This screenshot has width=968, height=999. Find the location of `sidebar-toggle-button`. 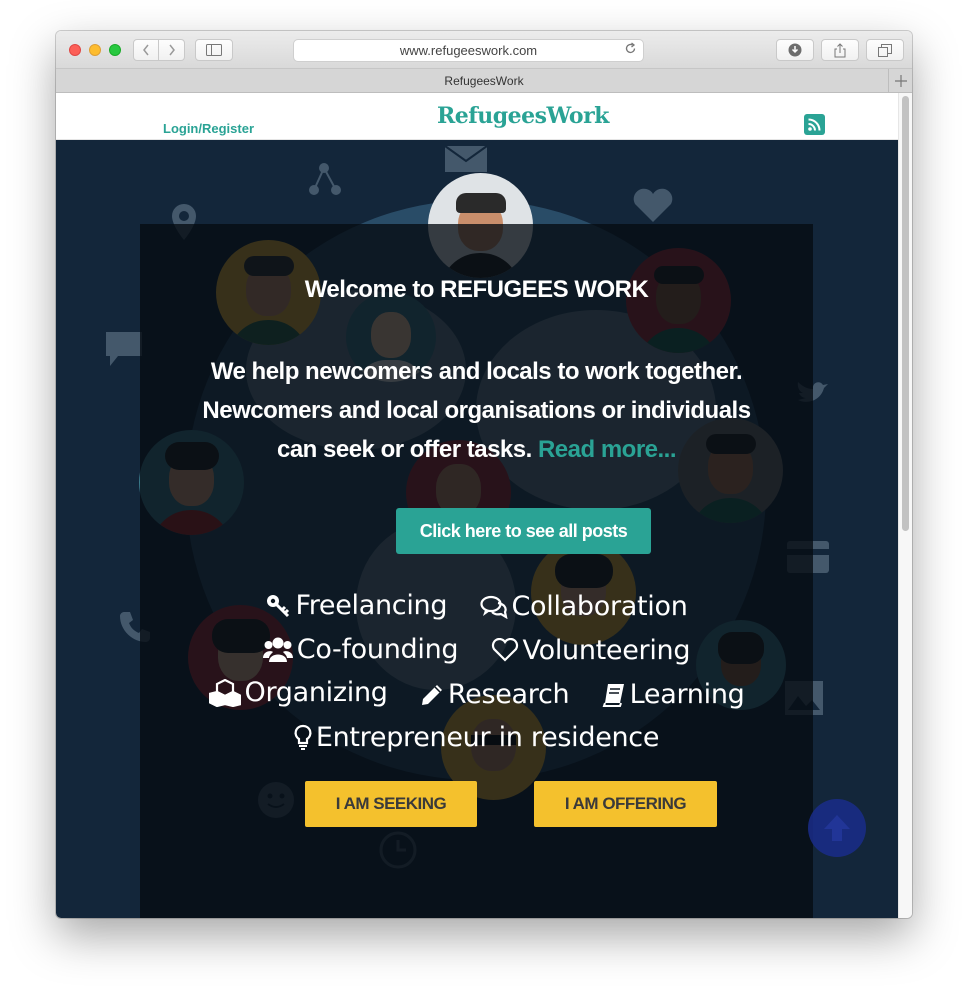

sidebar-toggle-button is located at coordinates (214, 50).